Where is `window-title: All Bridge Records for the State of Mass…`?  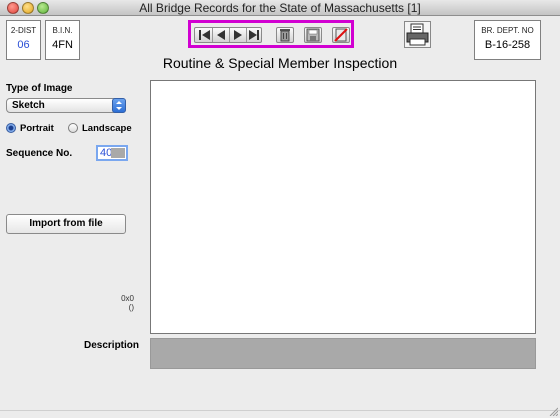
window-title: All Bridge Records for the State of Mass… is located at coordinates (280, 8).